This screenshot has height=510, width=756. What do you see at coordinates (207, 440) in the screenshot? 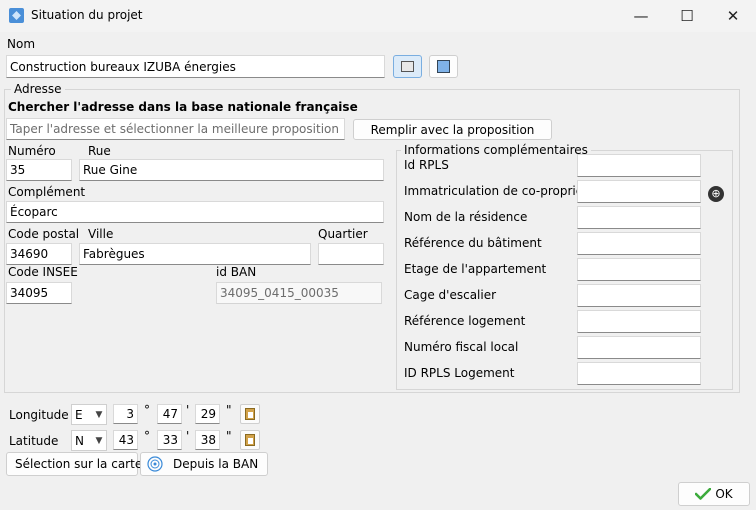
I see `latitude-sec-input: 38` at bounding box center [207, 440].